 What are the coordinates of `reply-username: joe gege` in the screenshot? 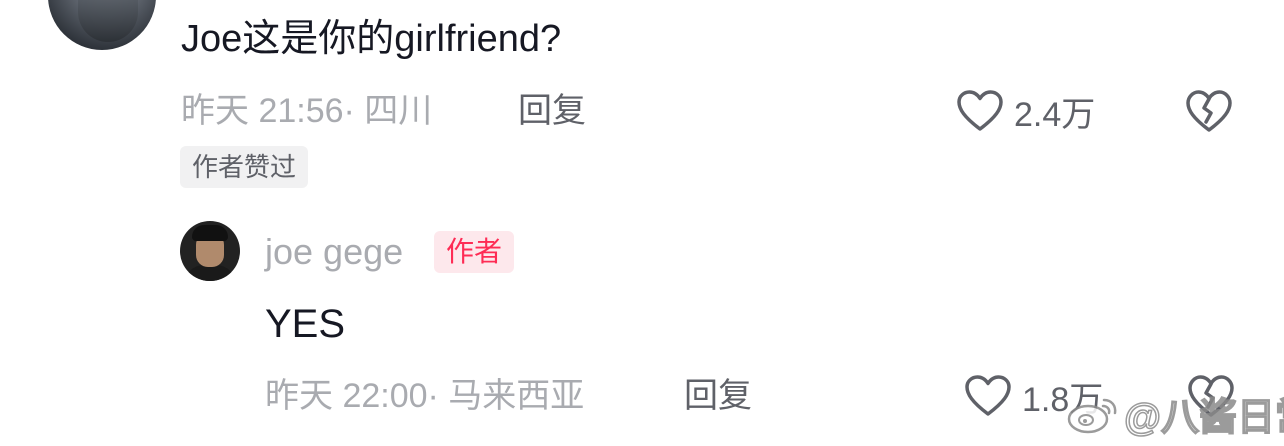 It's located at (334, 252).